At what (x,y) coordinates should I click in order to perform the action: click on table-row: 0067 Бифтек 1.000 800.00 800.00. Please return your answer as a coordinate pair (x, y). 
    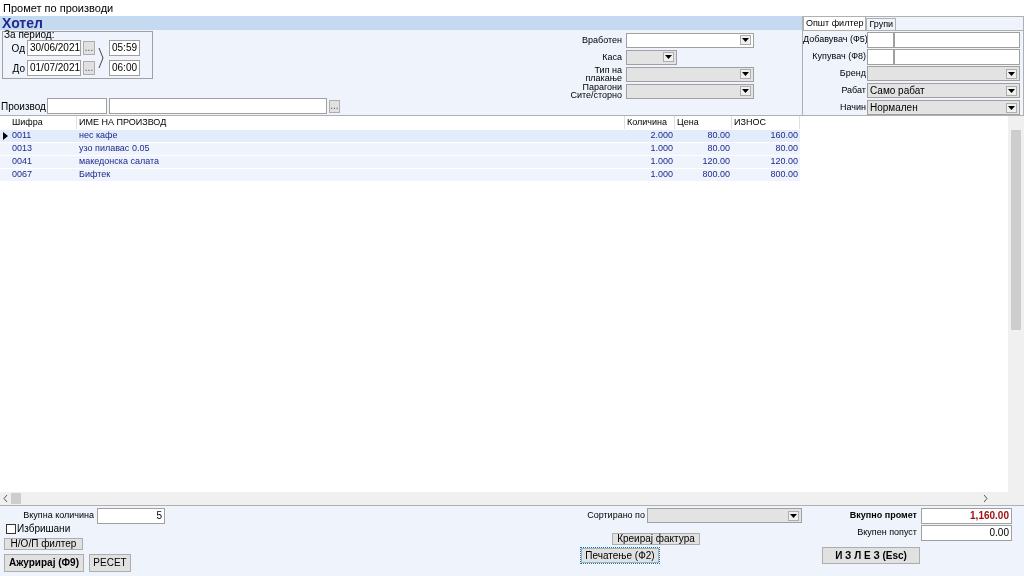
    Looking at the image, I should click on (400, 174).